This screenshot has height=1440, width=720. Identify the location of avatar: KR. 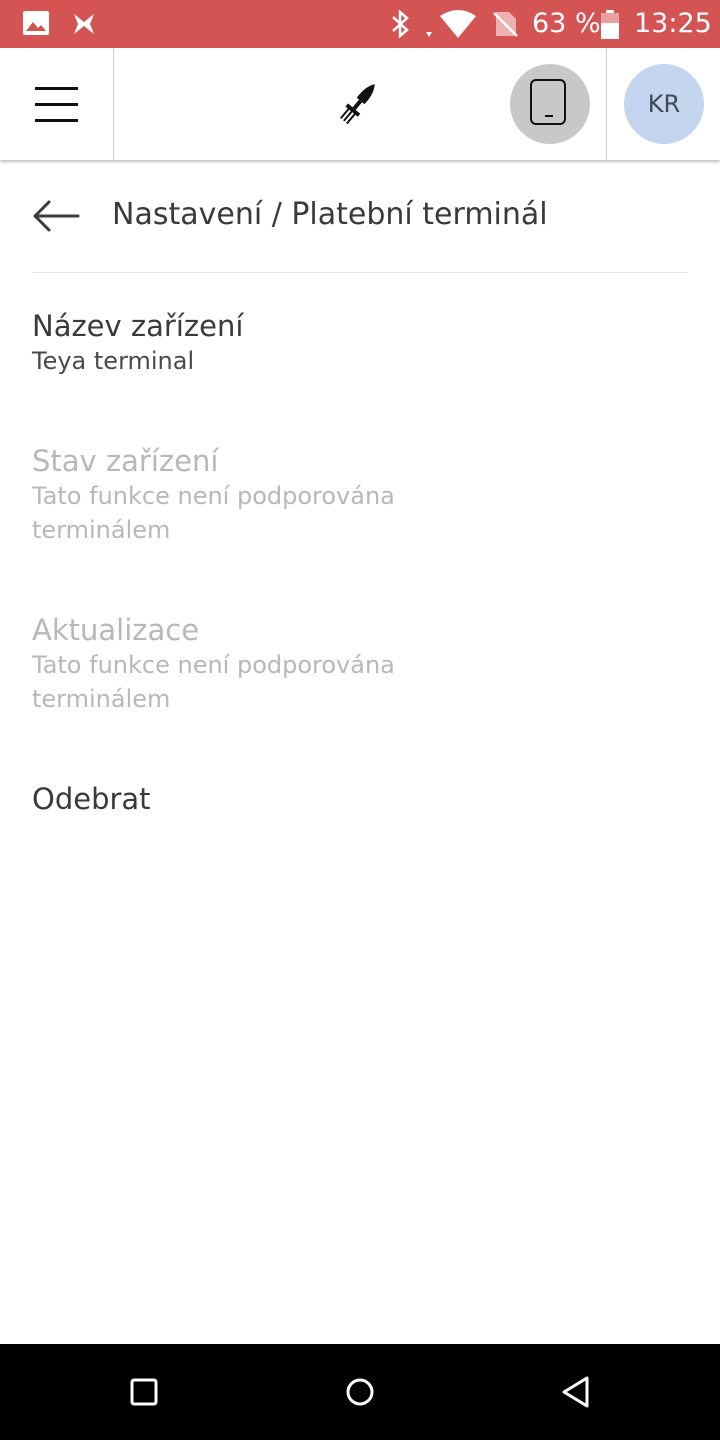
(664, 104).